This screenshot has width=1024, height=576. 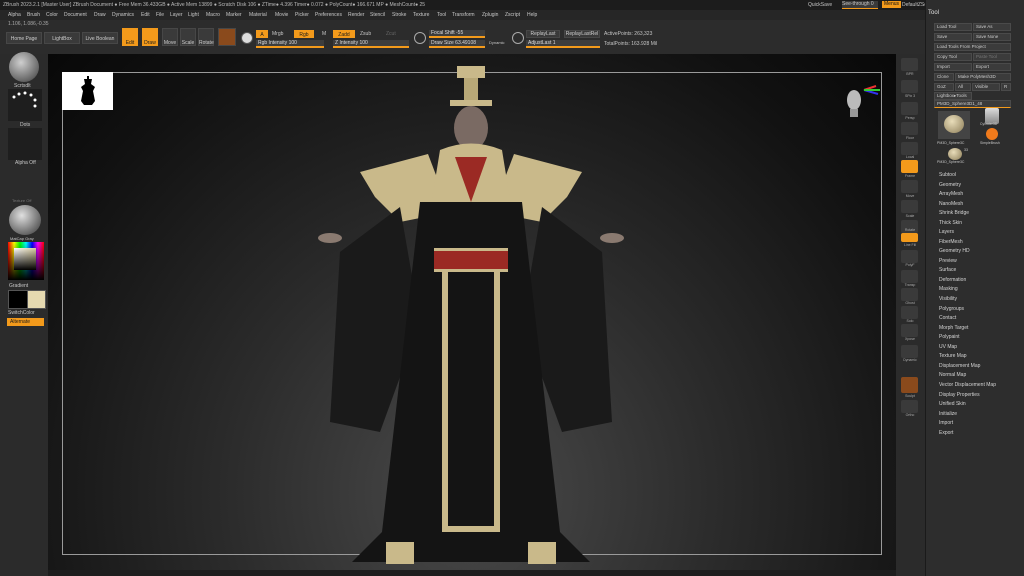 I want to click on lightbox-tools-button: Lightbox▸Tools, so click(x=953, y=96).